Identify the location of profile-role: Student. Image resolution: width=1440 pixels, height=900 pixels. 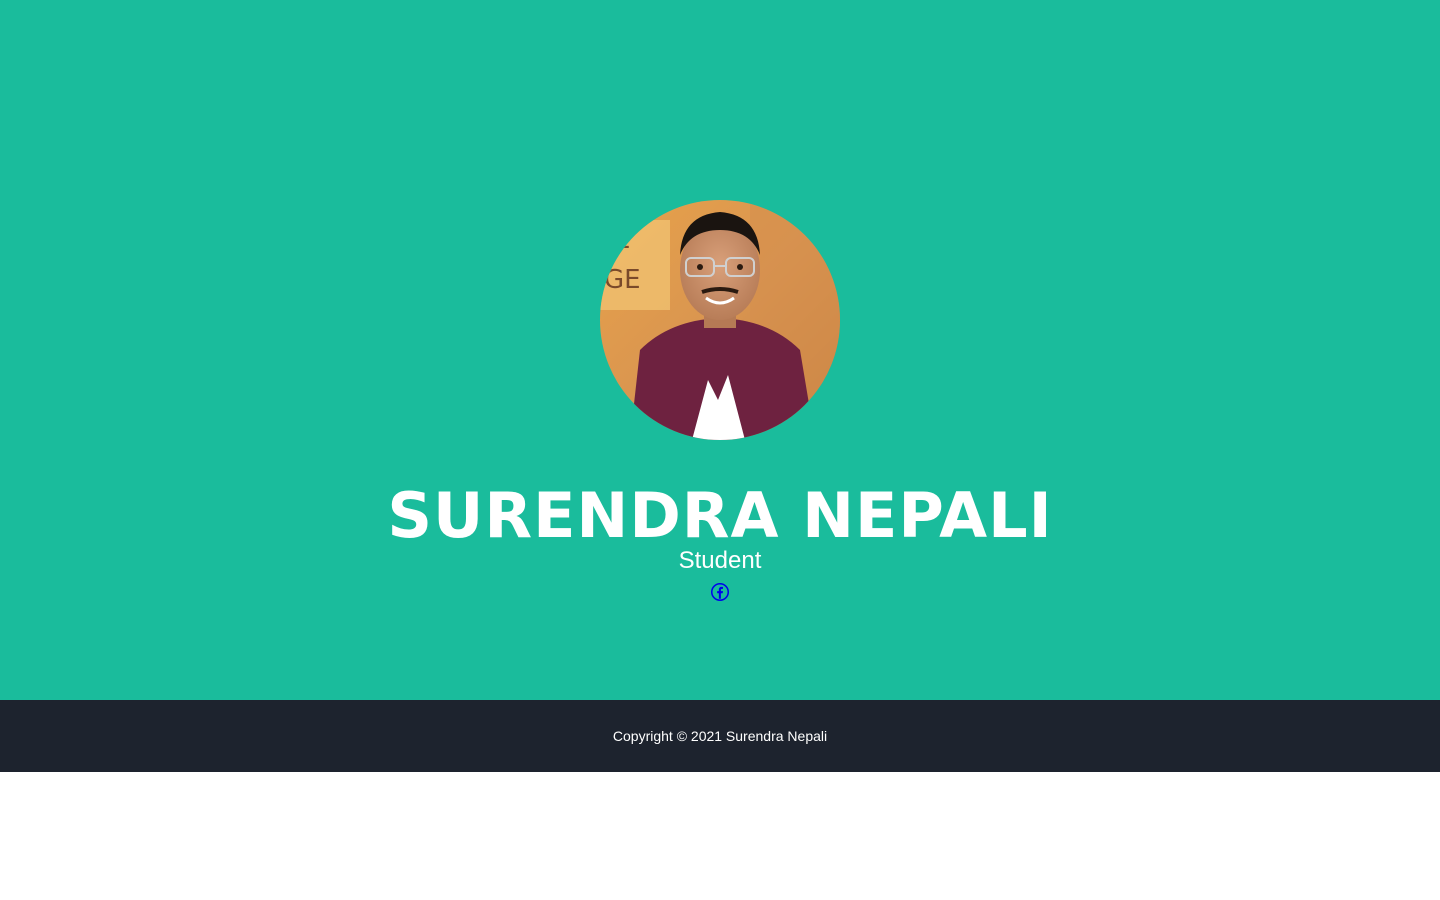
(720, 560).